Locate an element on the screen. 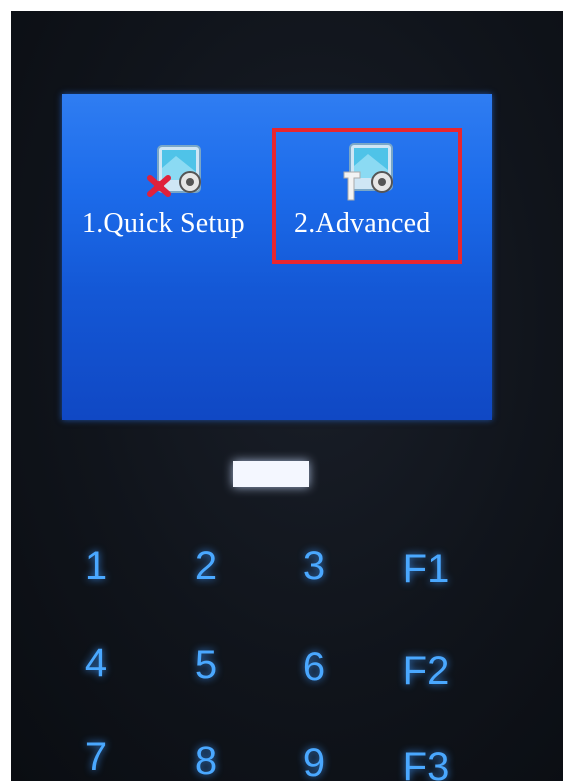 This screenshot has height=781, width=563. key-1: 1 is located at coordinates (96, 566).